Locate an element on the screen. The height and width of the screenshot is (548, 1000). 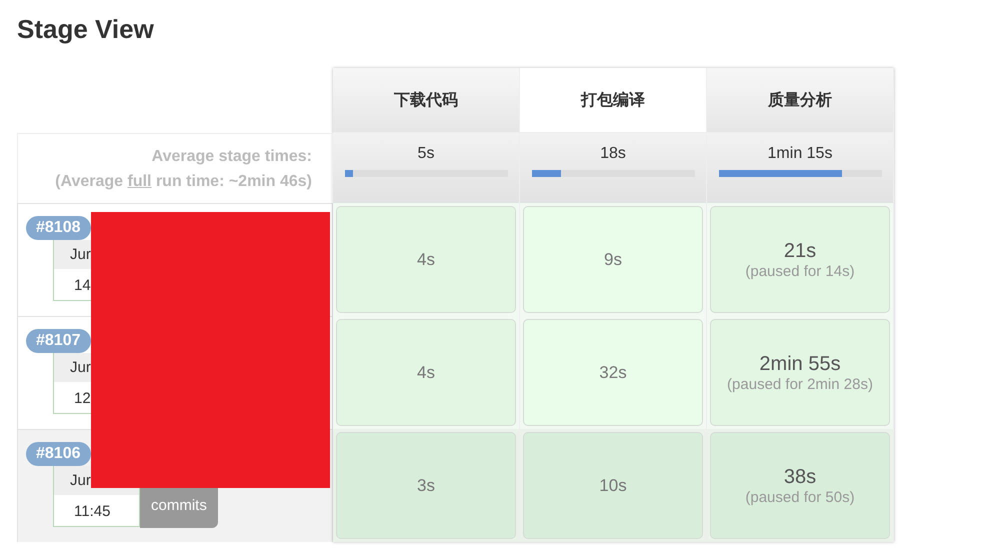
stage-duration-cell: 10s is located at coordinates (613, 485).